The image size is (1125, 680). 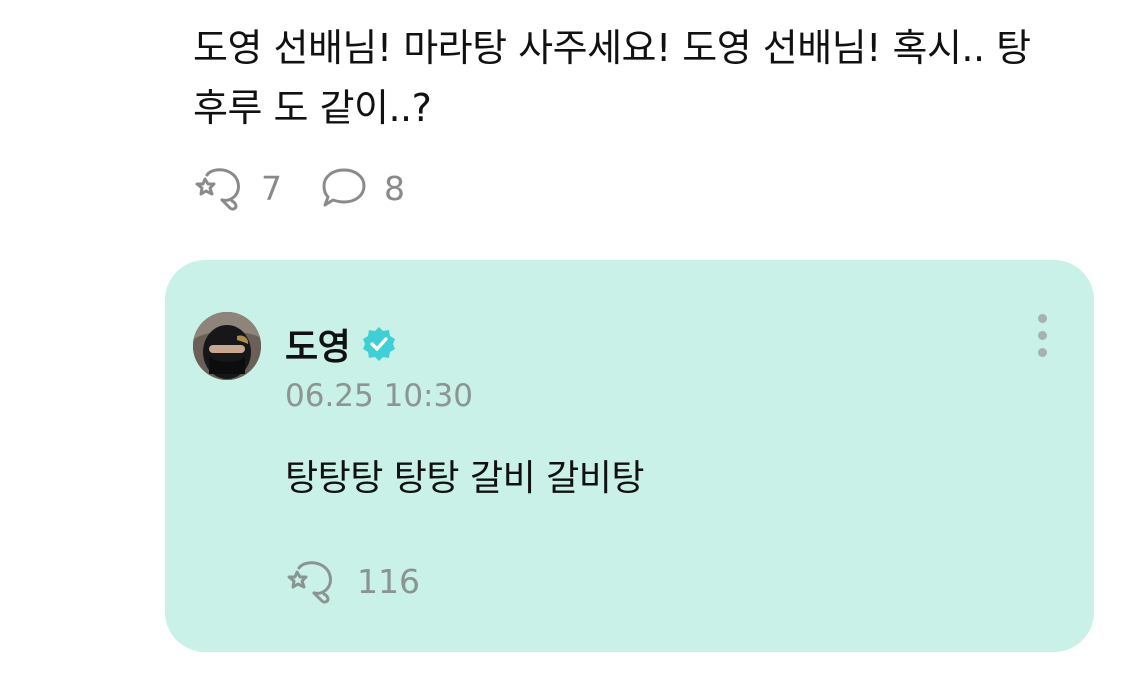 What do you see at coordinates (1042, 335) in the screenshot?
I see `more-vertical-icon` at bounding box center [1042, 335].